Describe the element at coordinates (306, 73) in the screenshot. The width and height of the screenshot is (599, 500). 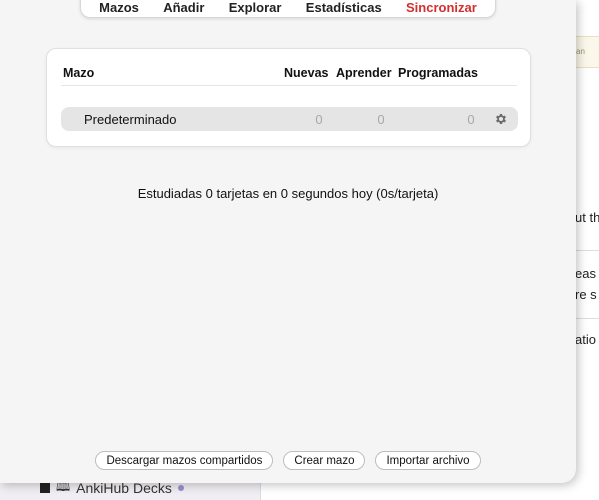
I see `column-header-new: Nuevas` at that location.